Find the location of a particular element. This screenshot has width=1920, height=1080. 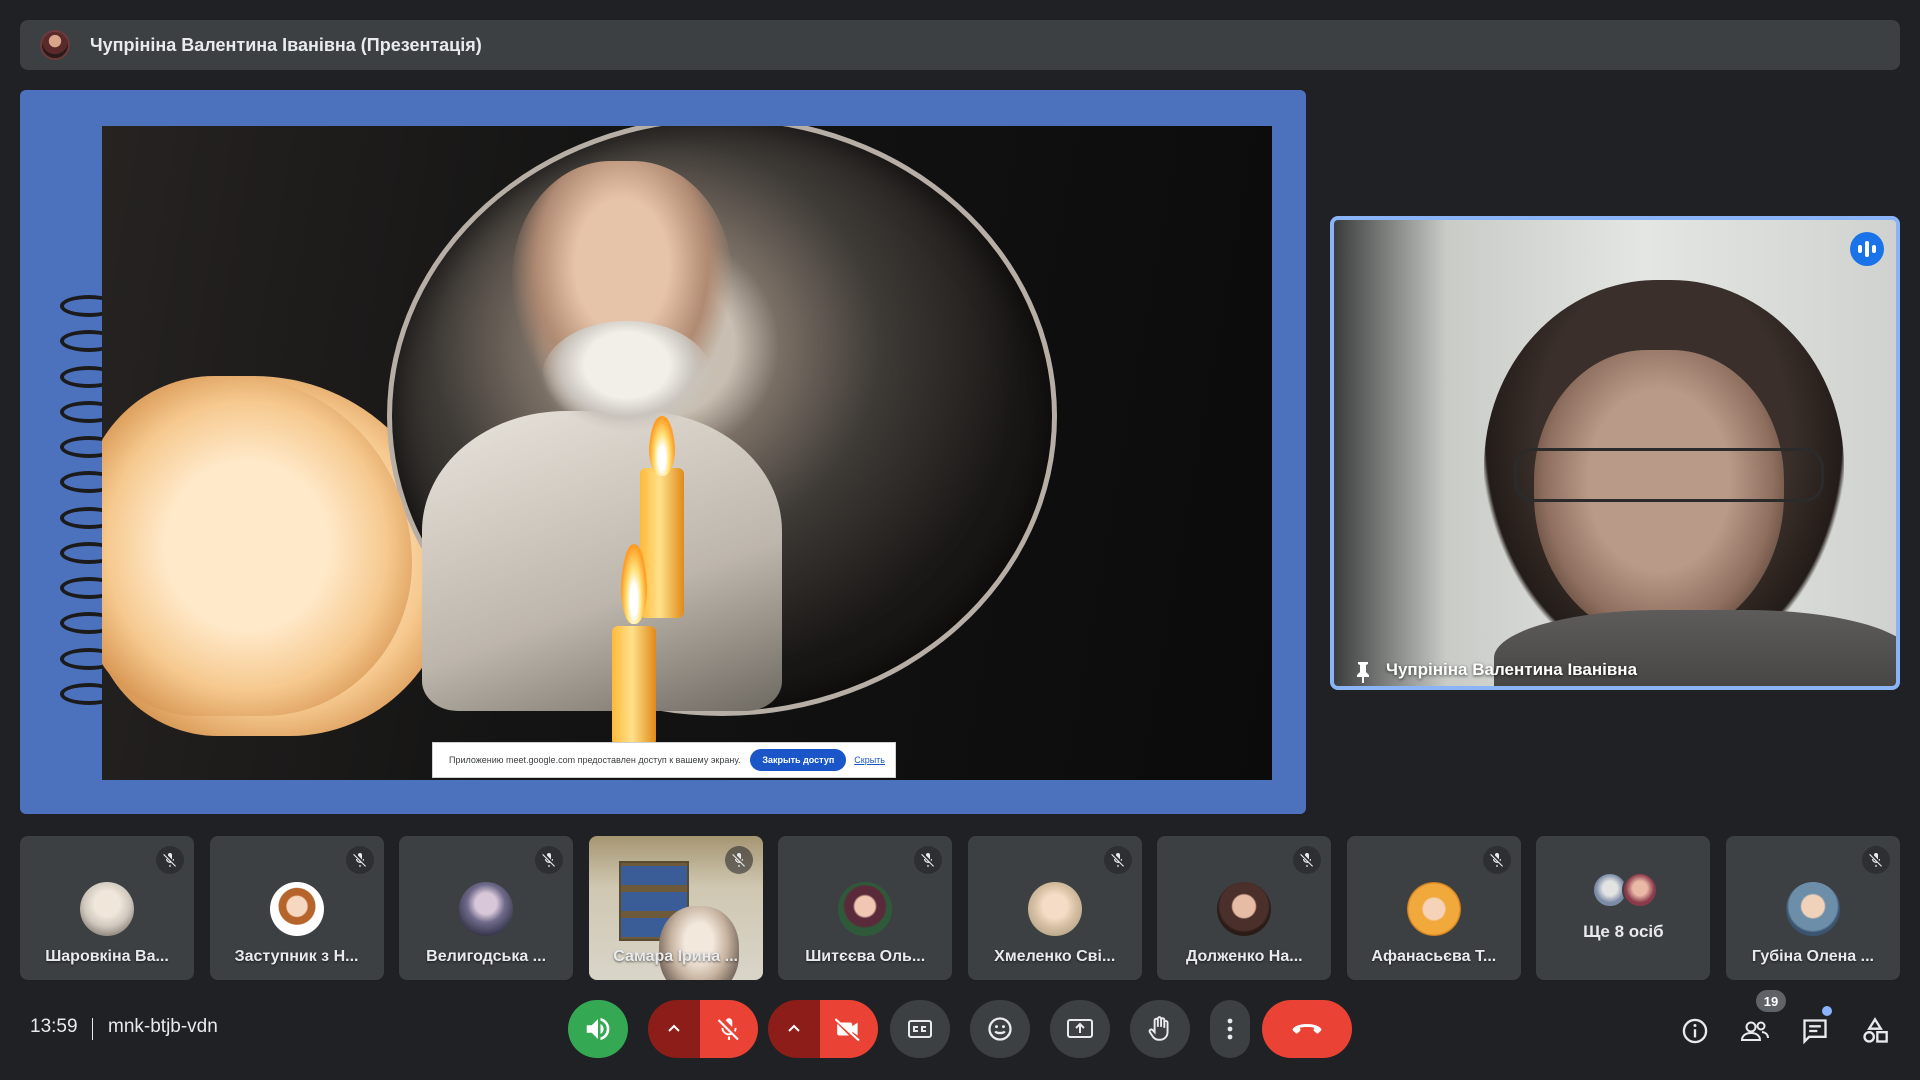

info-icon is located at coordinates (1695, 1031).